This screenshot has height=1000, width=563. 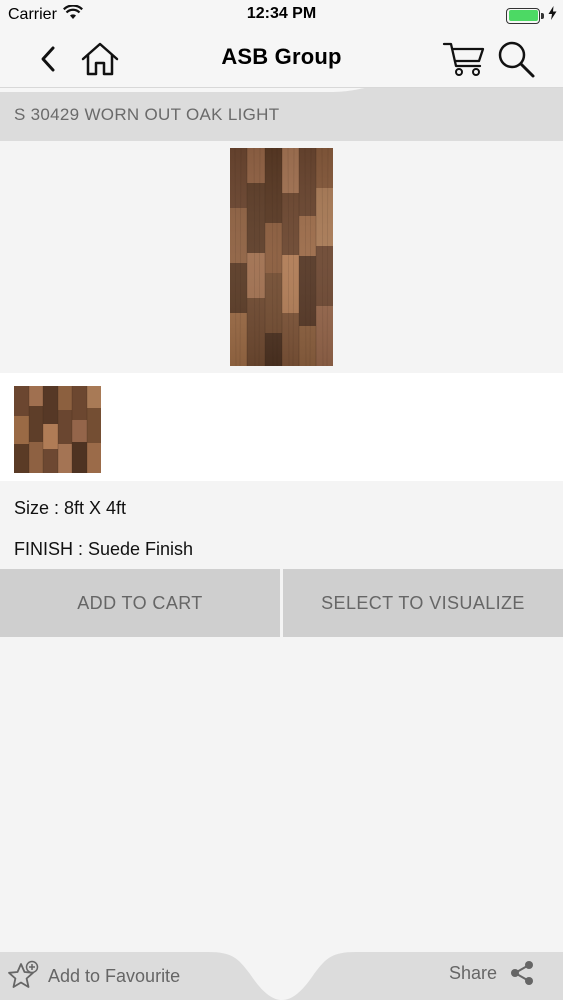 I want to click on favourite-label: Add to Favourite, so click(x=114, y=975).